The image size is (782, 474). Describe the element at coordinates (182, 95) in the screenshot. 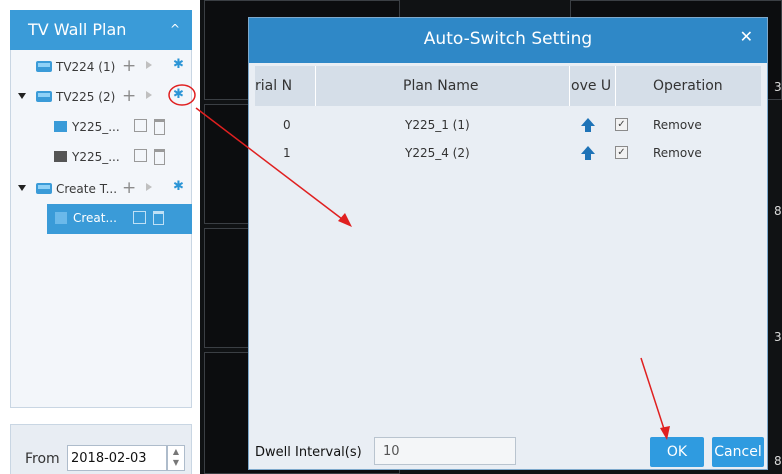

I see `highlight-circle` at that location.